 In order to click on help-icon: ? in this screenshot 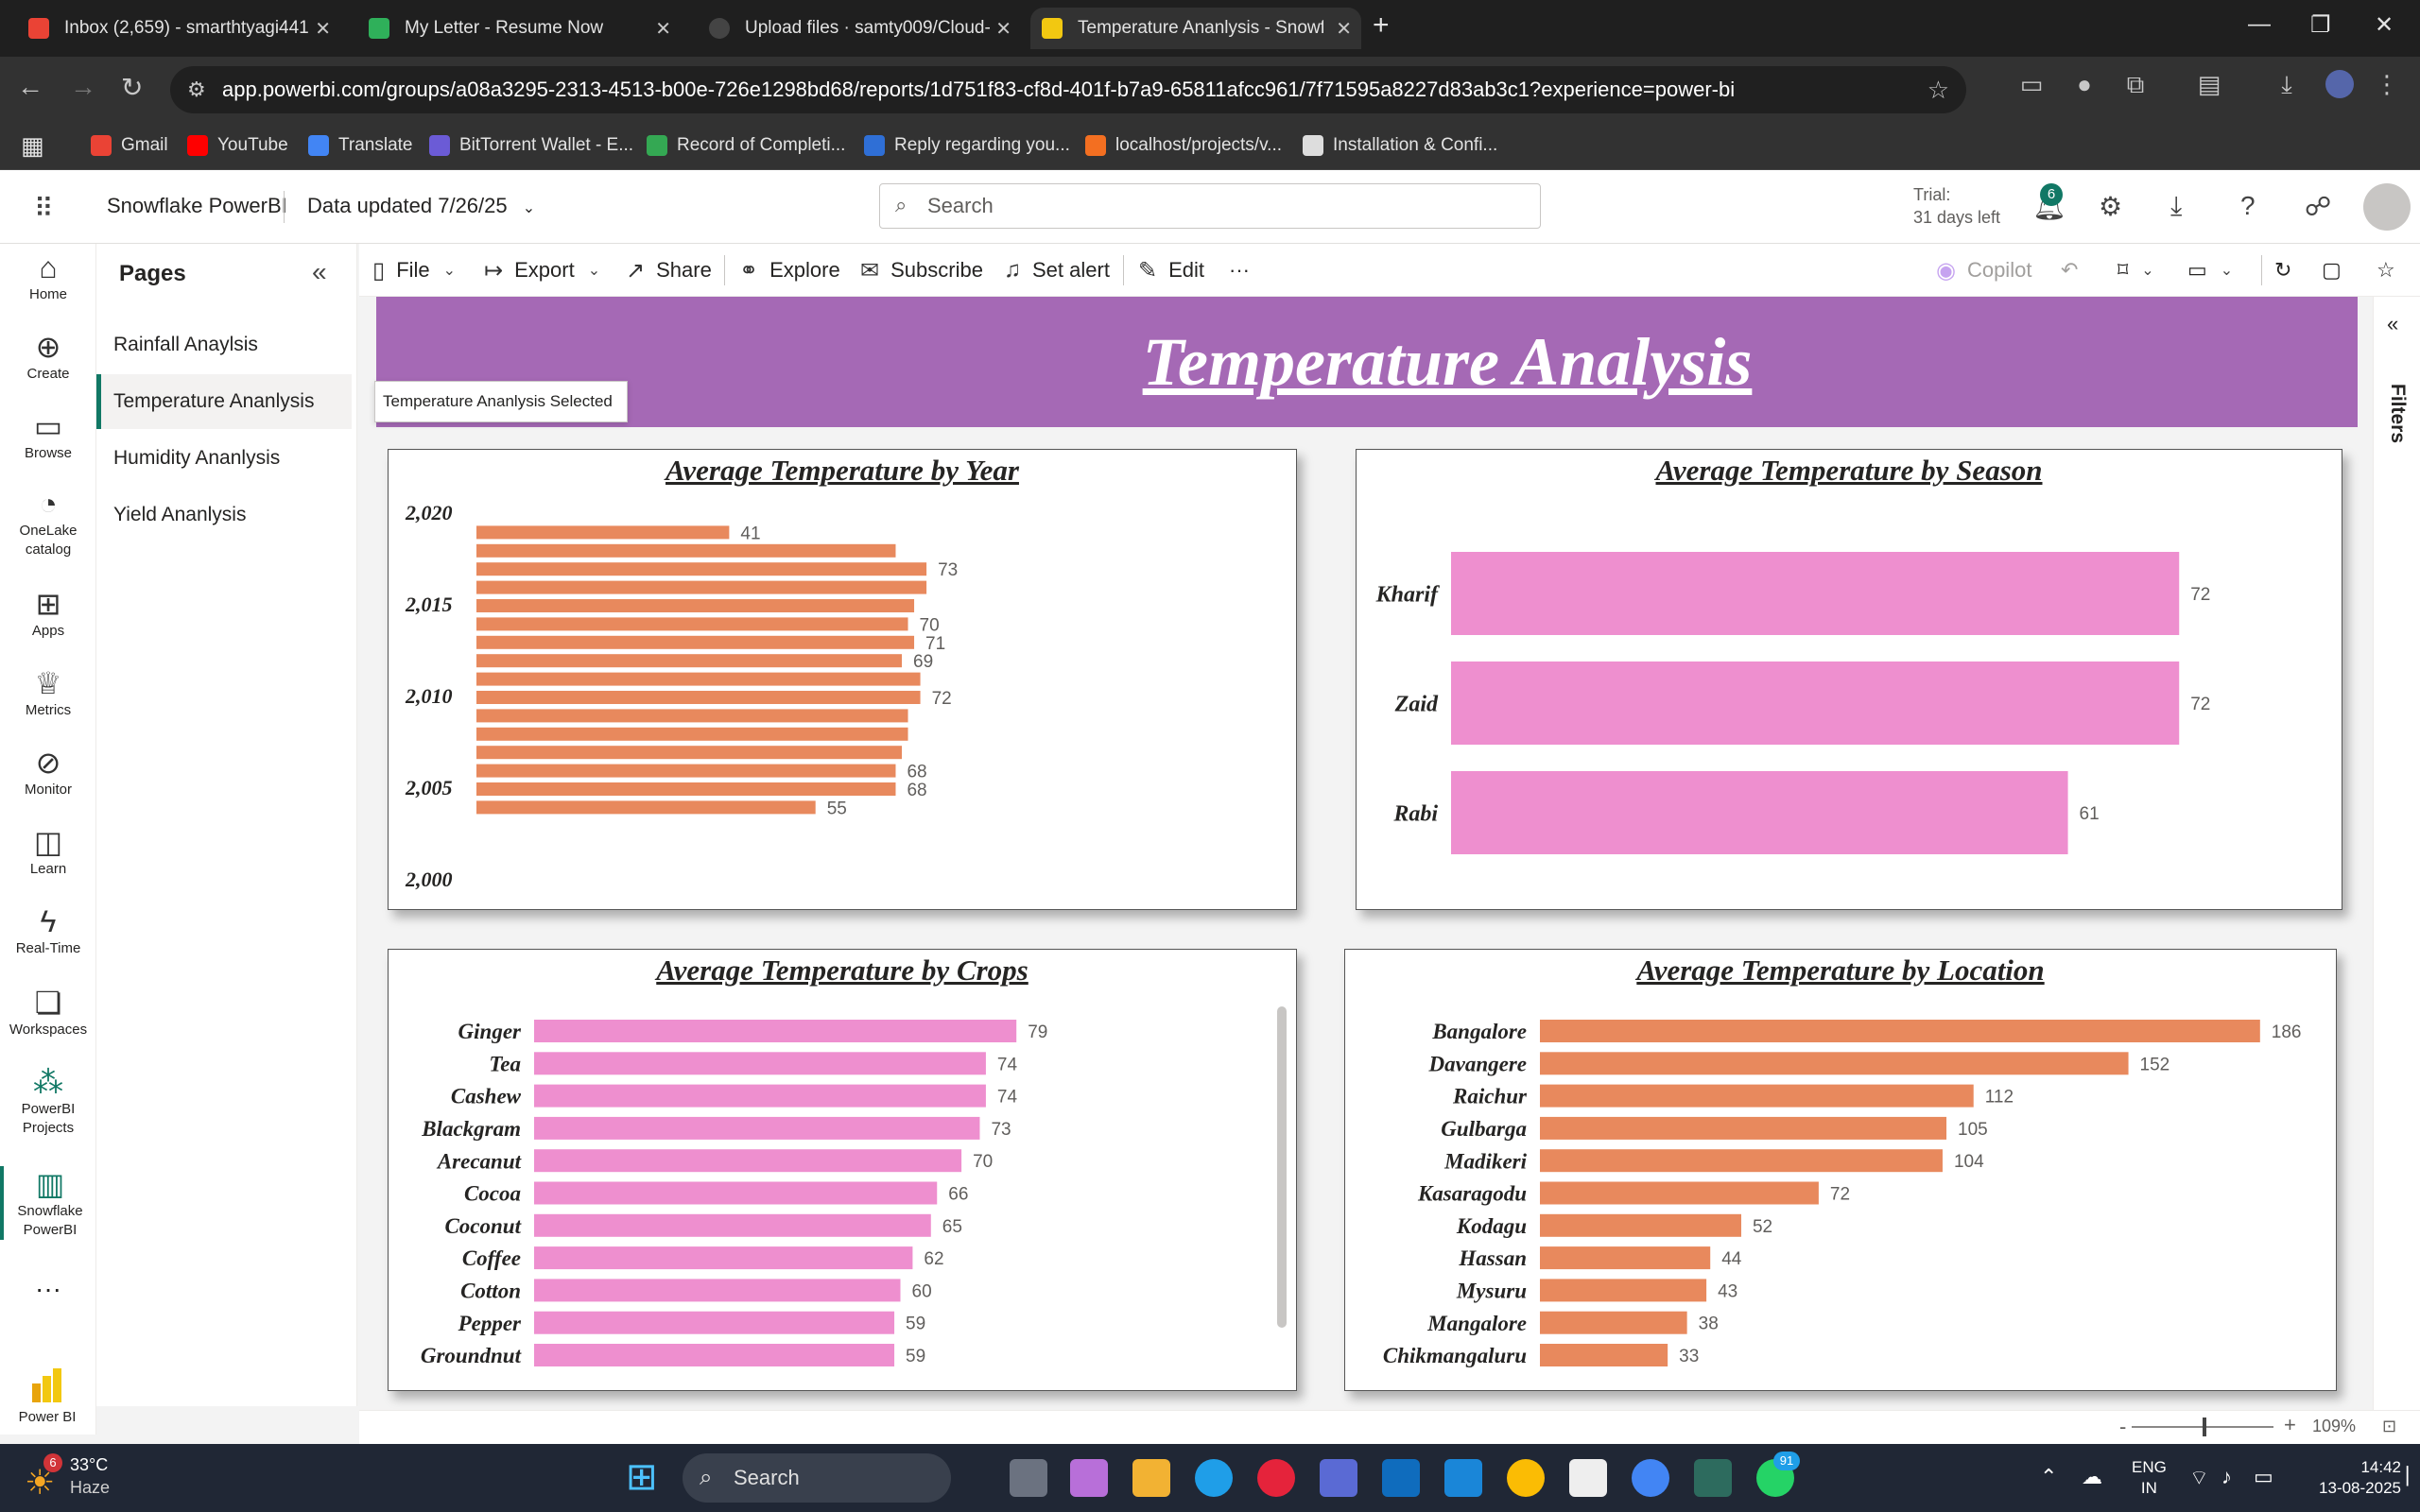, I will do `click(2248, 206)`.